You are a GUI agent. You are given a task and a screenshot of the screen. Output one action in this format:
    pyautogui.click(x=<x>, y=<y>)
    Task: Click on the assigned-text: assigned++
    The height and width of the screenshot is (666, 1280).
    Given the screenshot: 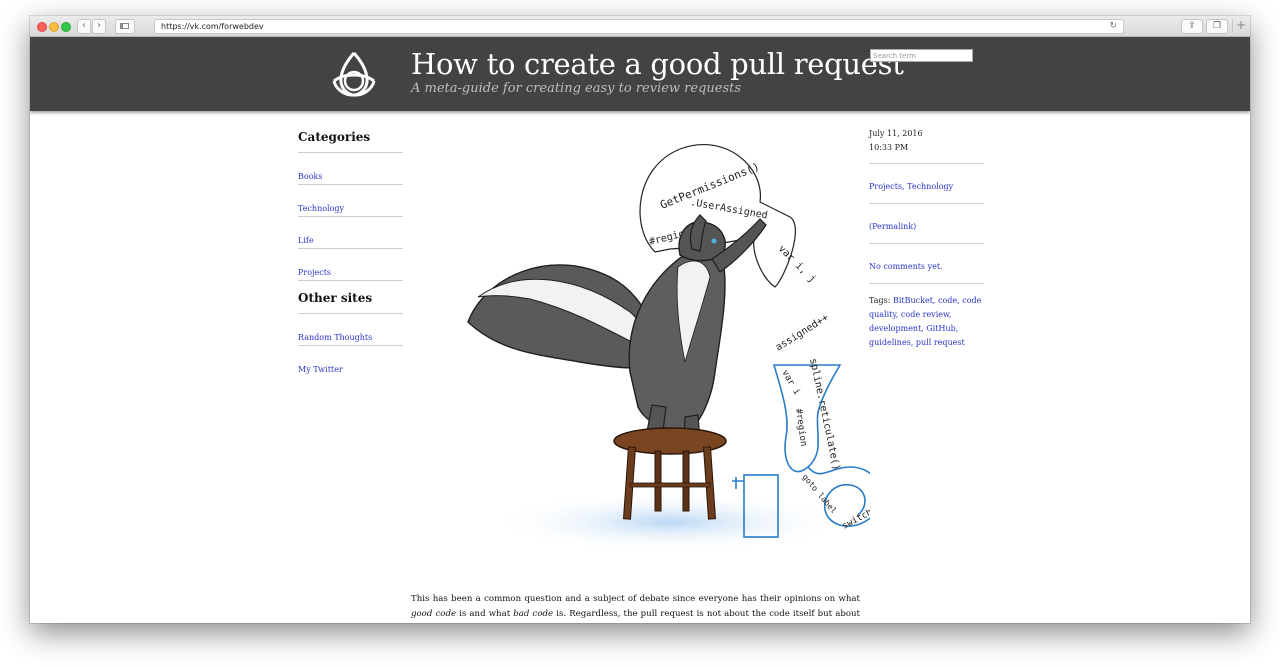 What is the action you would take?
    pyautogui.click(x=802, y=332)
    